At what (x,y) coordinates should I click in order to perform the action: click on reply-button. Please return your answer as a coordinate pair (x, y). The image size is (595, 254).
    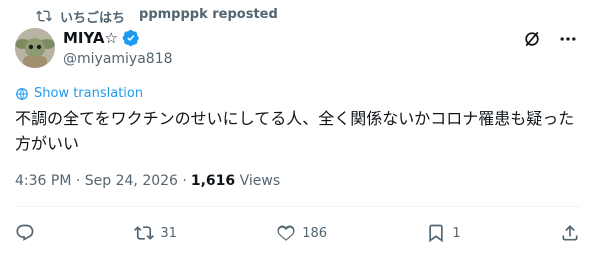
    Looking at the image, I should click on (25, 233).